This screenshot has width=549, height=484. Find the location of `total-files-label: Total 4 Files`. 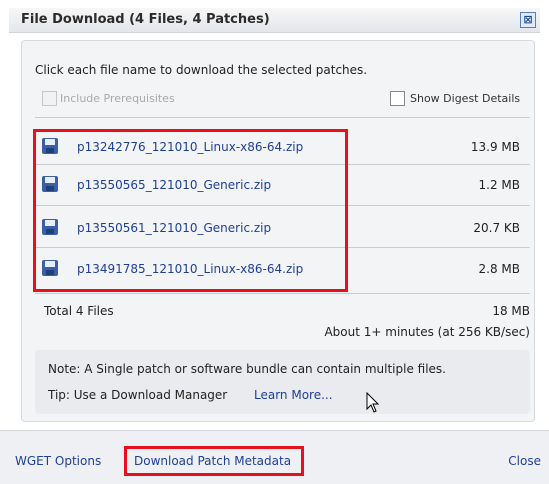

total-files-label: Total 4 Files is located at coordinates (79, 311).